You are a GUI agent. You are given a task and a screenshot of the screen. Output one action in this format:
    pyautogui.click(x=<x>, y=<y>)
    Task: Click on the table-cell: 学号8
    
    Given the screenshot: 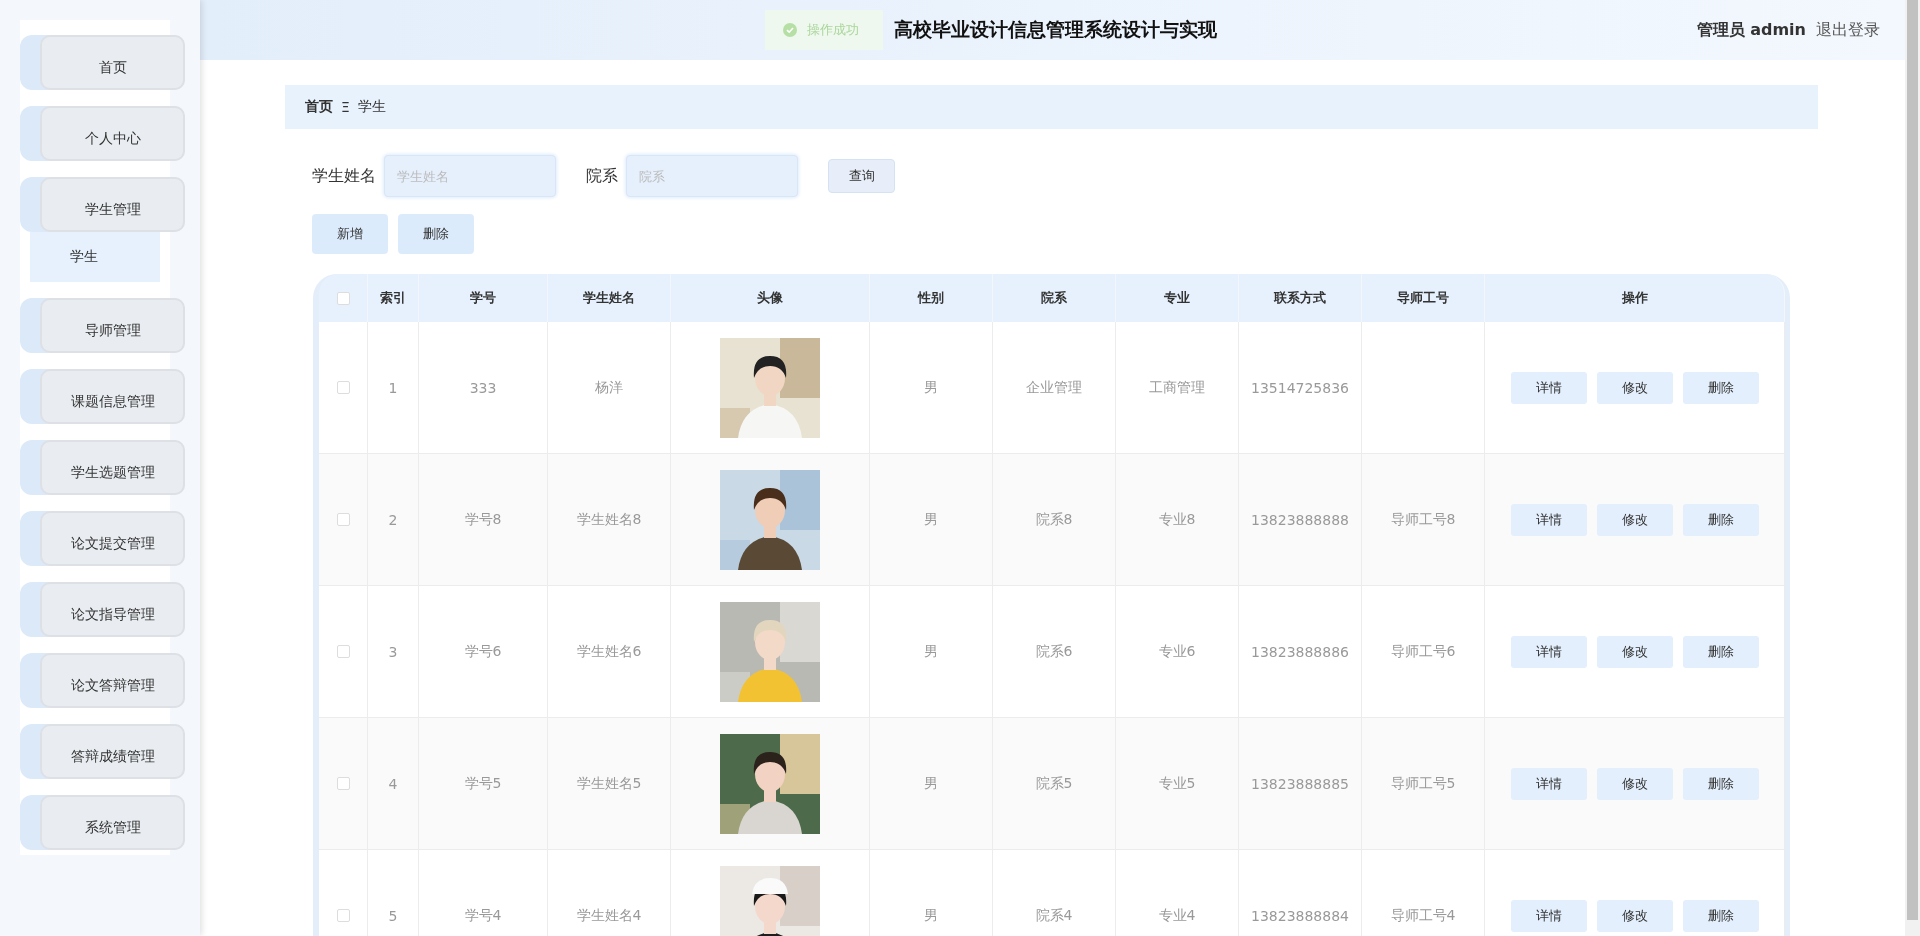 What is the action you would take?
    pyautogui.click(x=483, y=519)
    